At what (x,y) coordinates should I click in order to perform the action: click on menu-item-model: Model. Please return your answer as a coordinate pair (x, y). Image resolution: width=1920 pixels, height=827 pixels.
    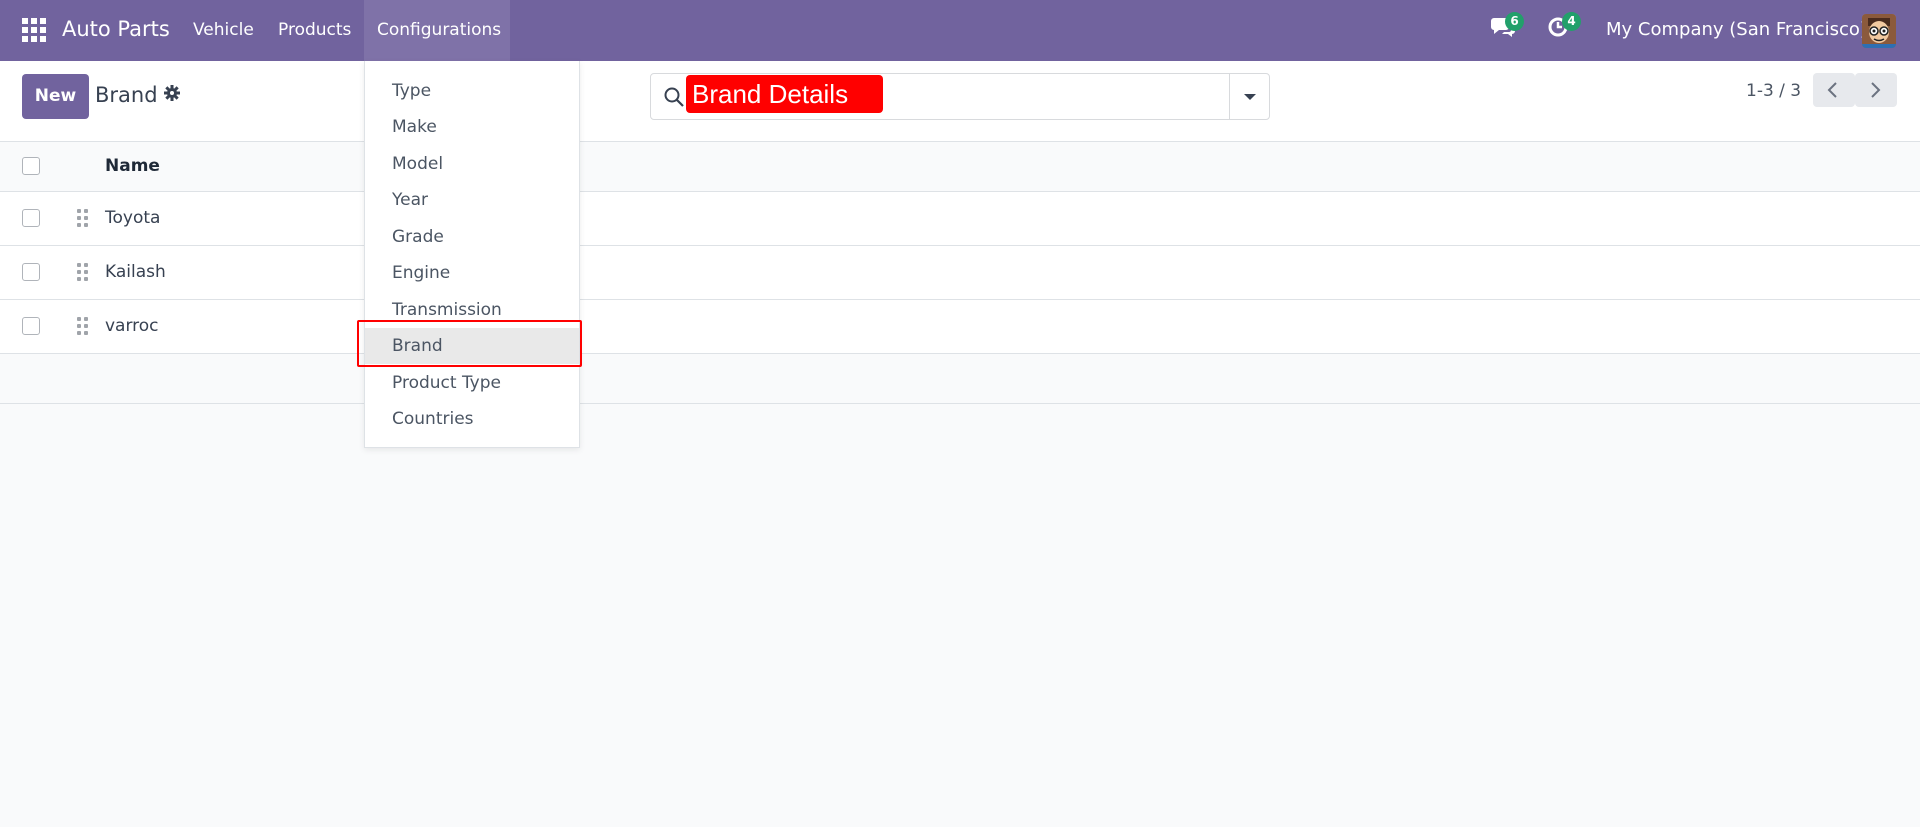
    Looking at the image, I should click on (472, 164).